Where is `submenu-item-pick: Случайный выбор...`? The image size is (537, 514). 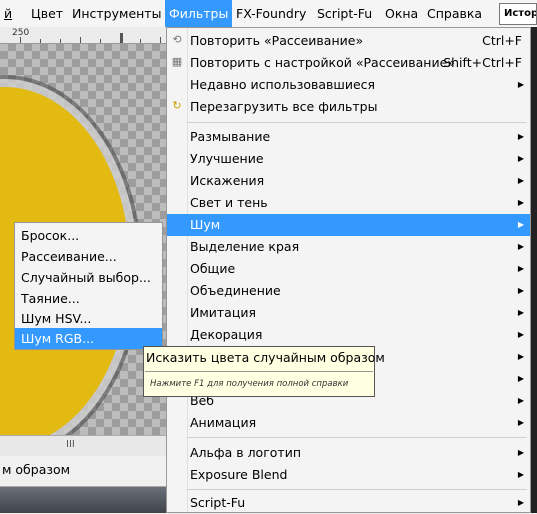 submenu-item-pick: Случайный выбор... is located at coordinates (88, 277).